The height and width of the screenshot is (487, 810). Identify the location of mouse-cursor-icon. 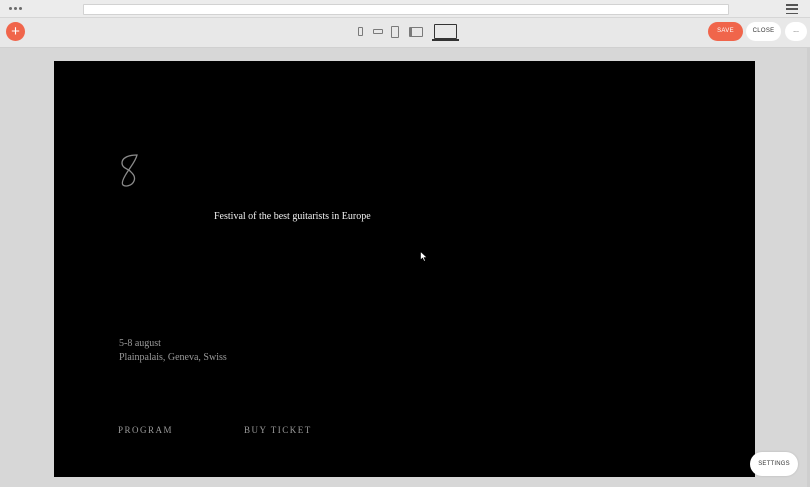
(424, 256).